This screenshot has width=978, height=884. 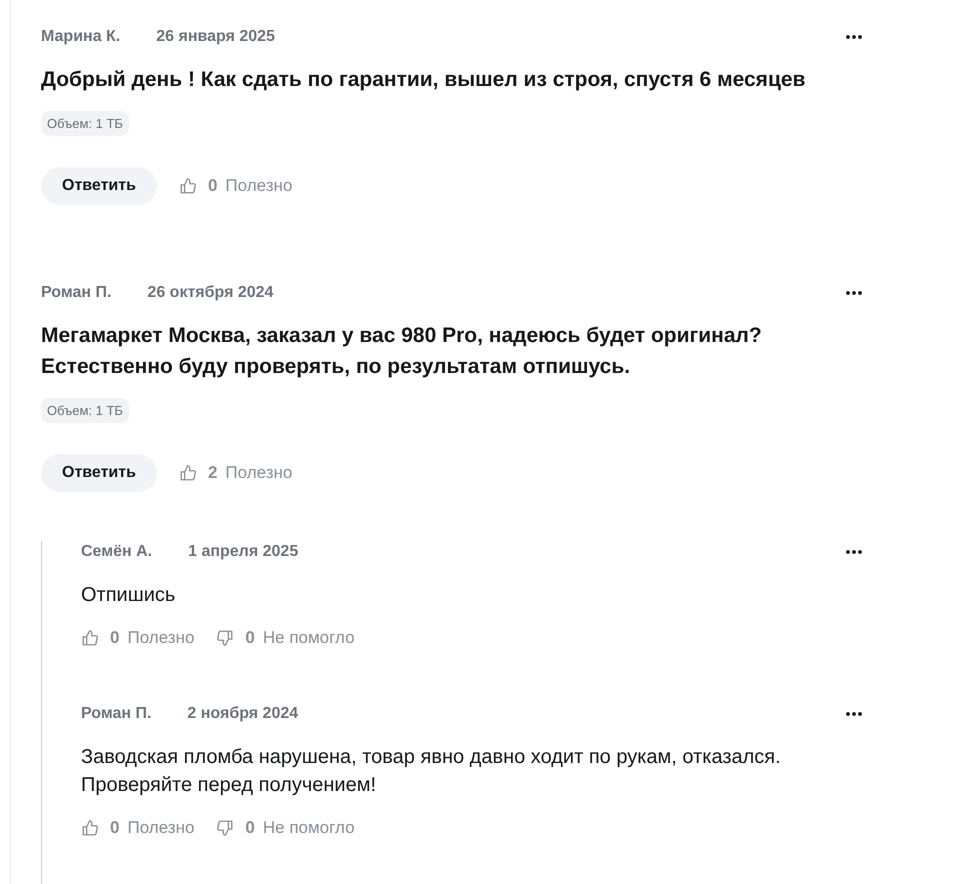 What do you see at coordinates (235, 473) in the screenshot?
I see `helpful-button: 2 Полезно` at bounding box center [235, 473].